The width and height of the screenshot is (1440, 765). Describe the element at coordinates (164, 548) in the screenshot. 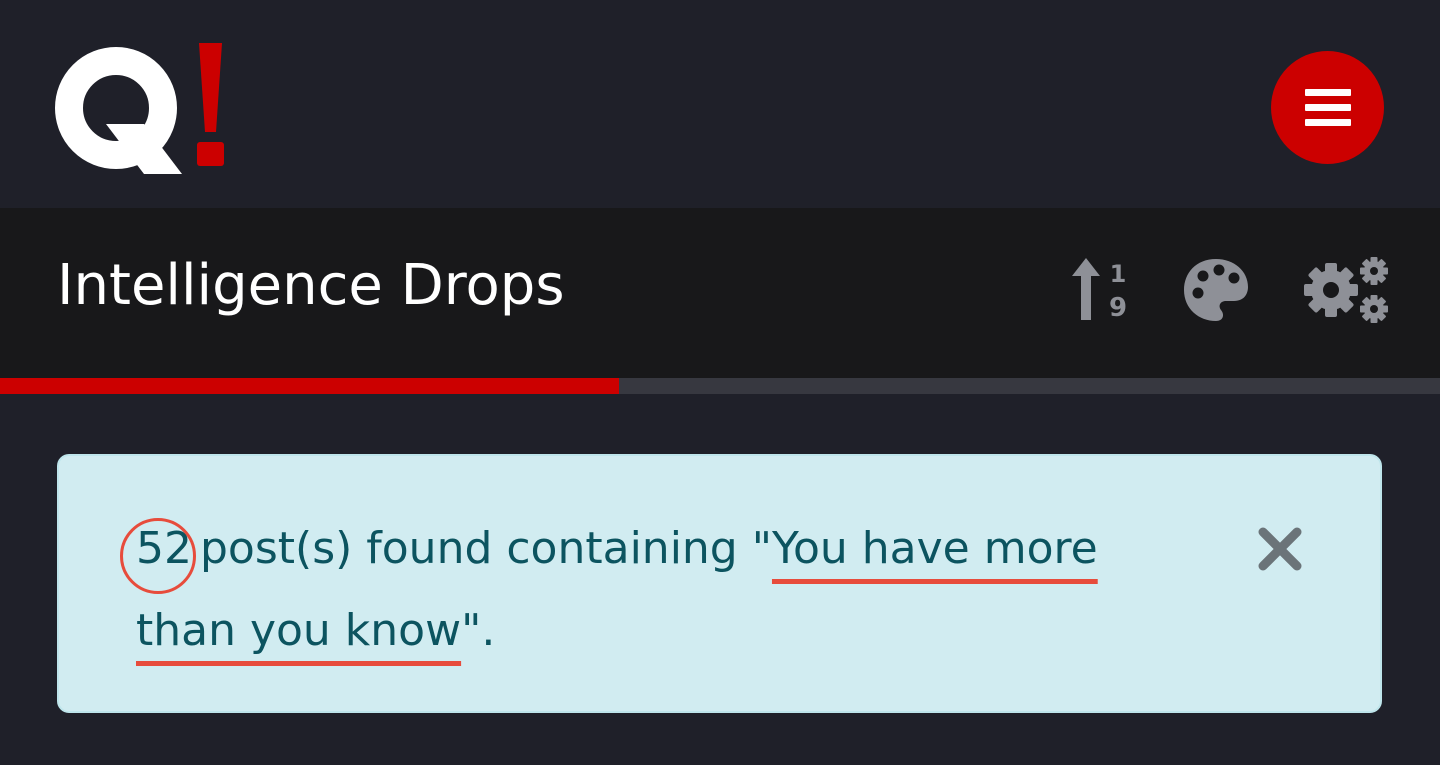

I see `result-count-value: 52` at that location.